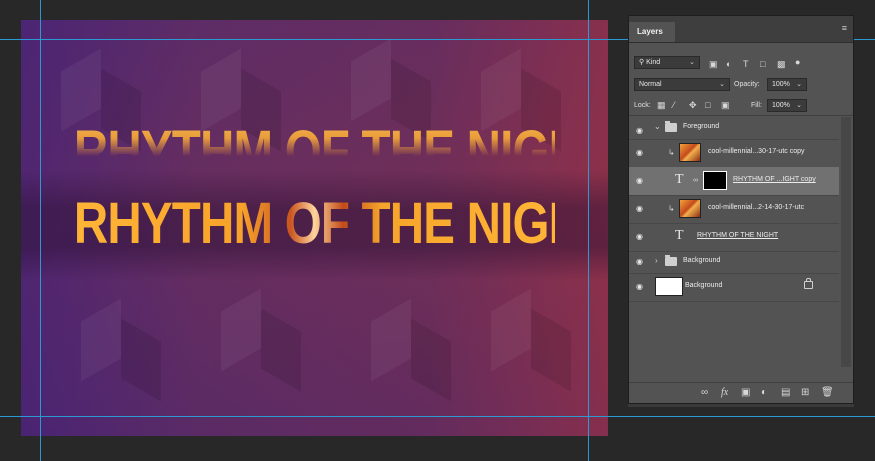 This screenshot has width=875, height=461. I want to click on mask-icon: ▣, so click(745, 392).